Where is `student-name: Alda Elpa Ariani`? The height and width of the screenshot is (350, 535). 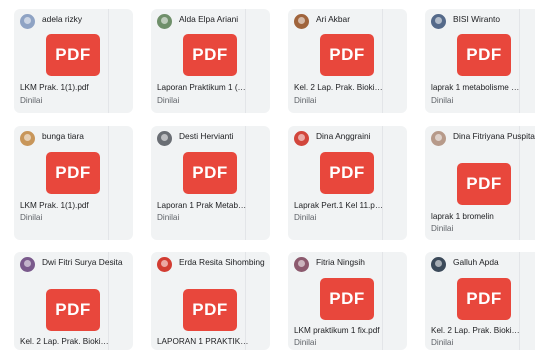 student-name: Alda Elpa Ariani is located at coordinates (209, 19).